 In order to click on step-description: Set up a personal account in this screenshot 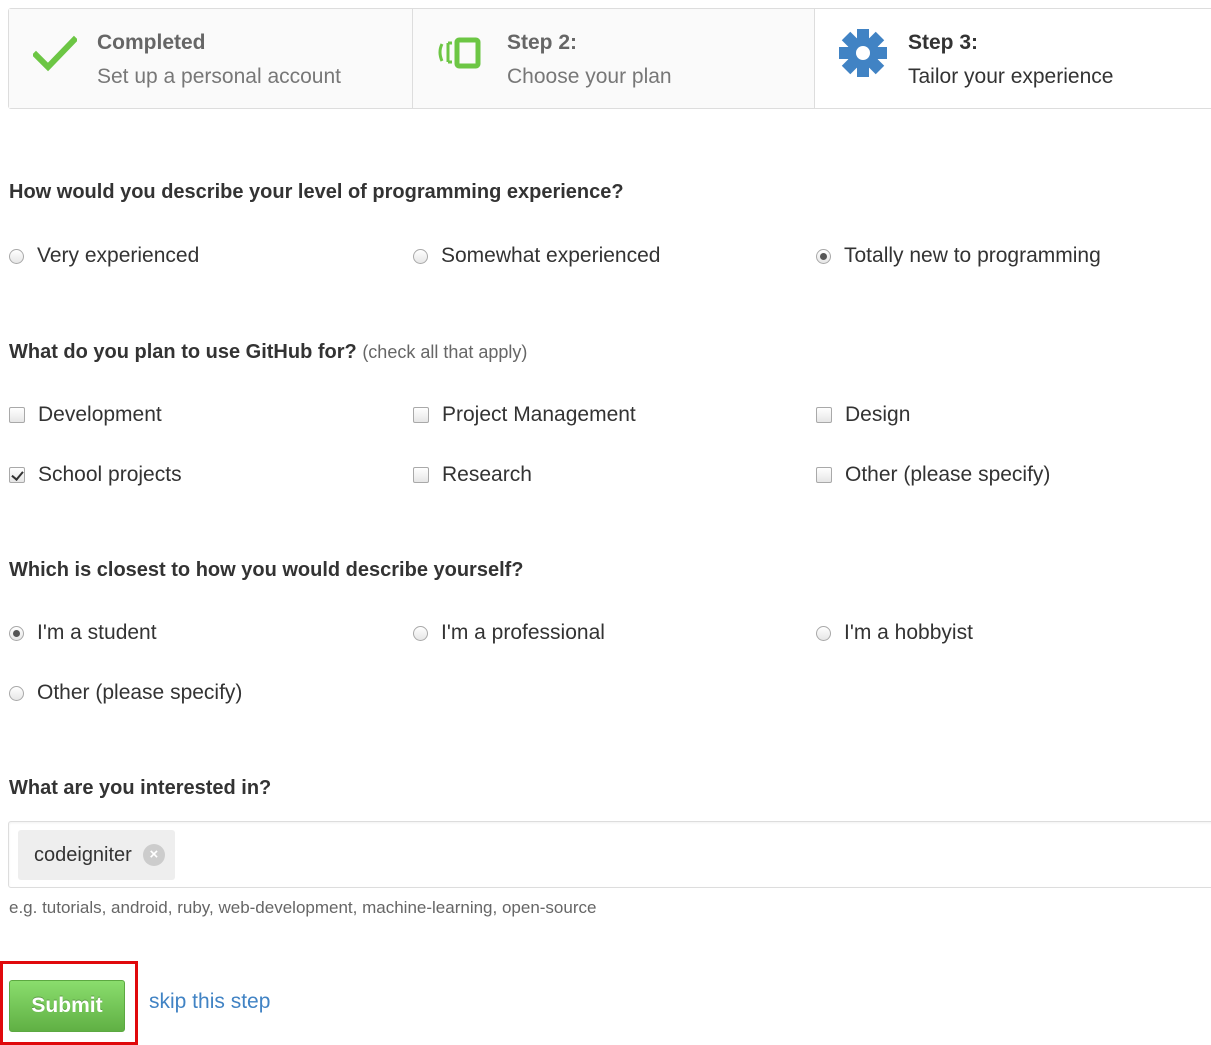, I will do `click(219, 76)`.